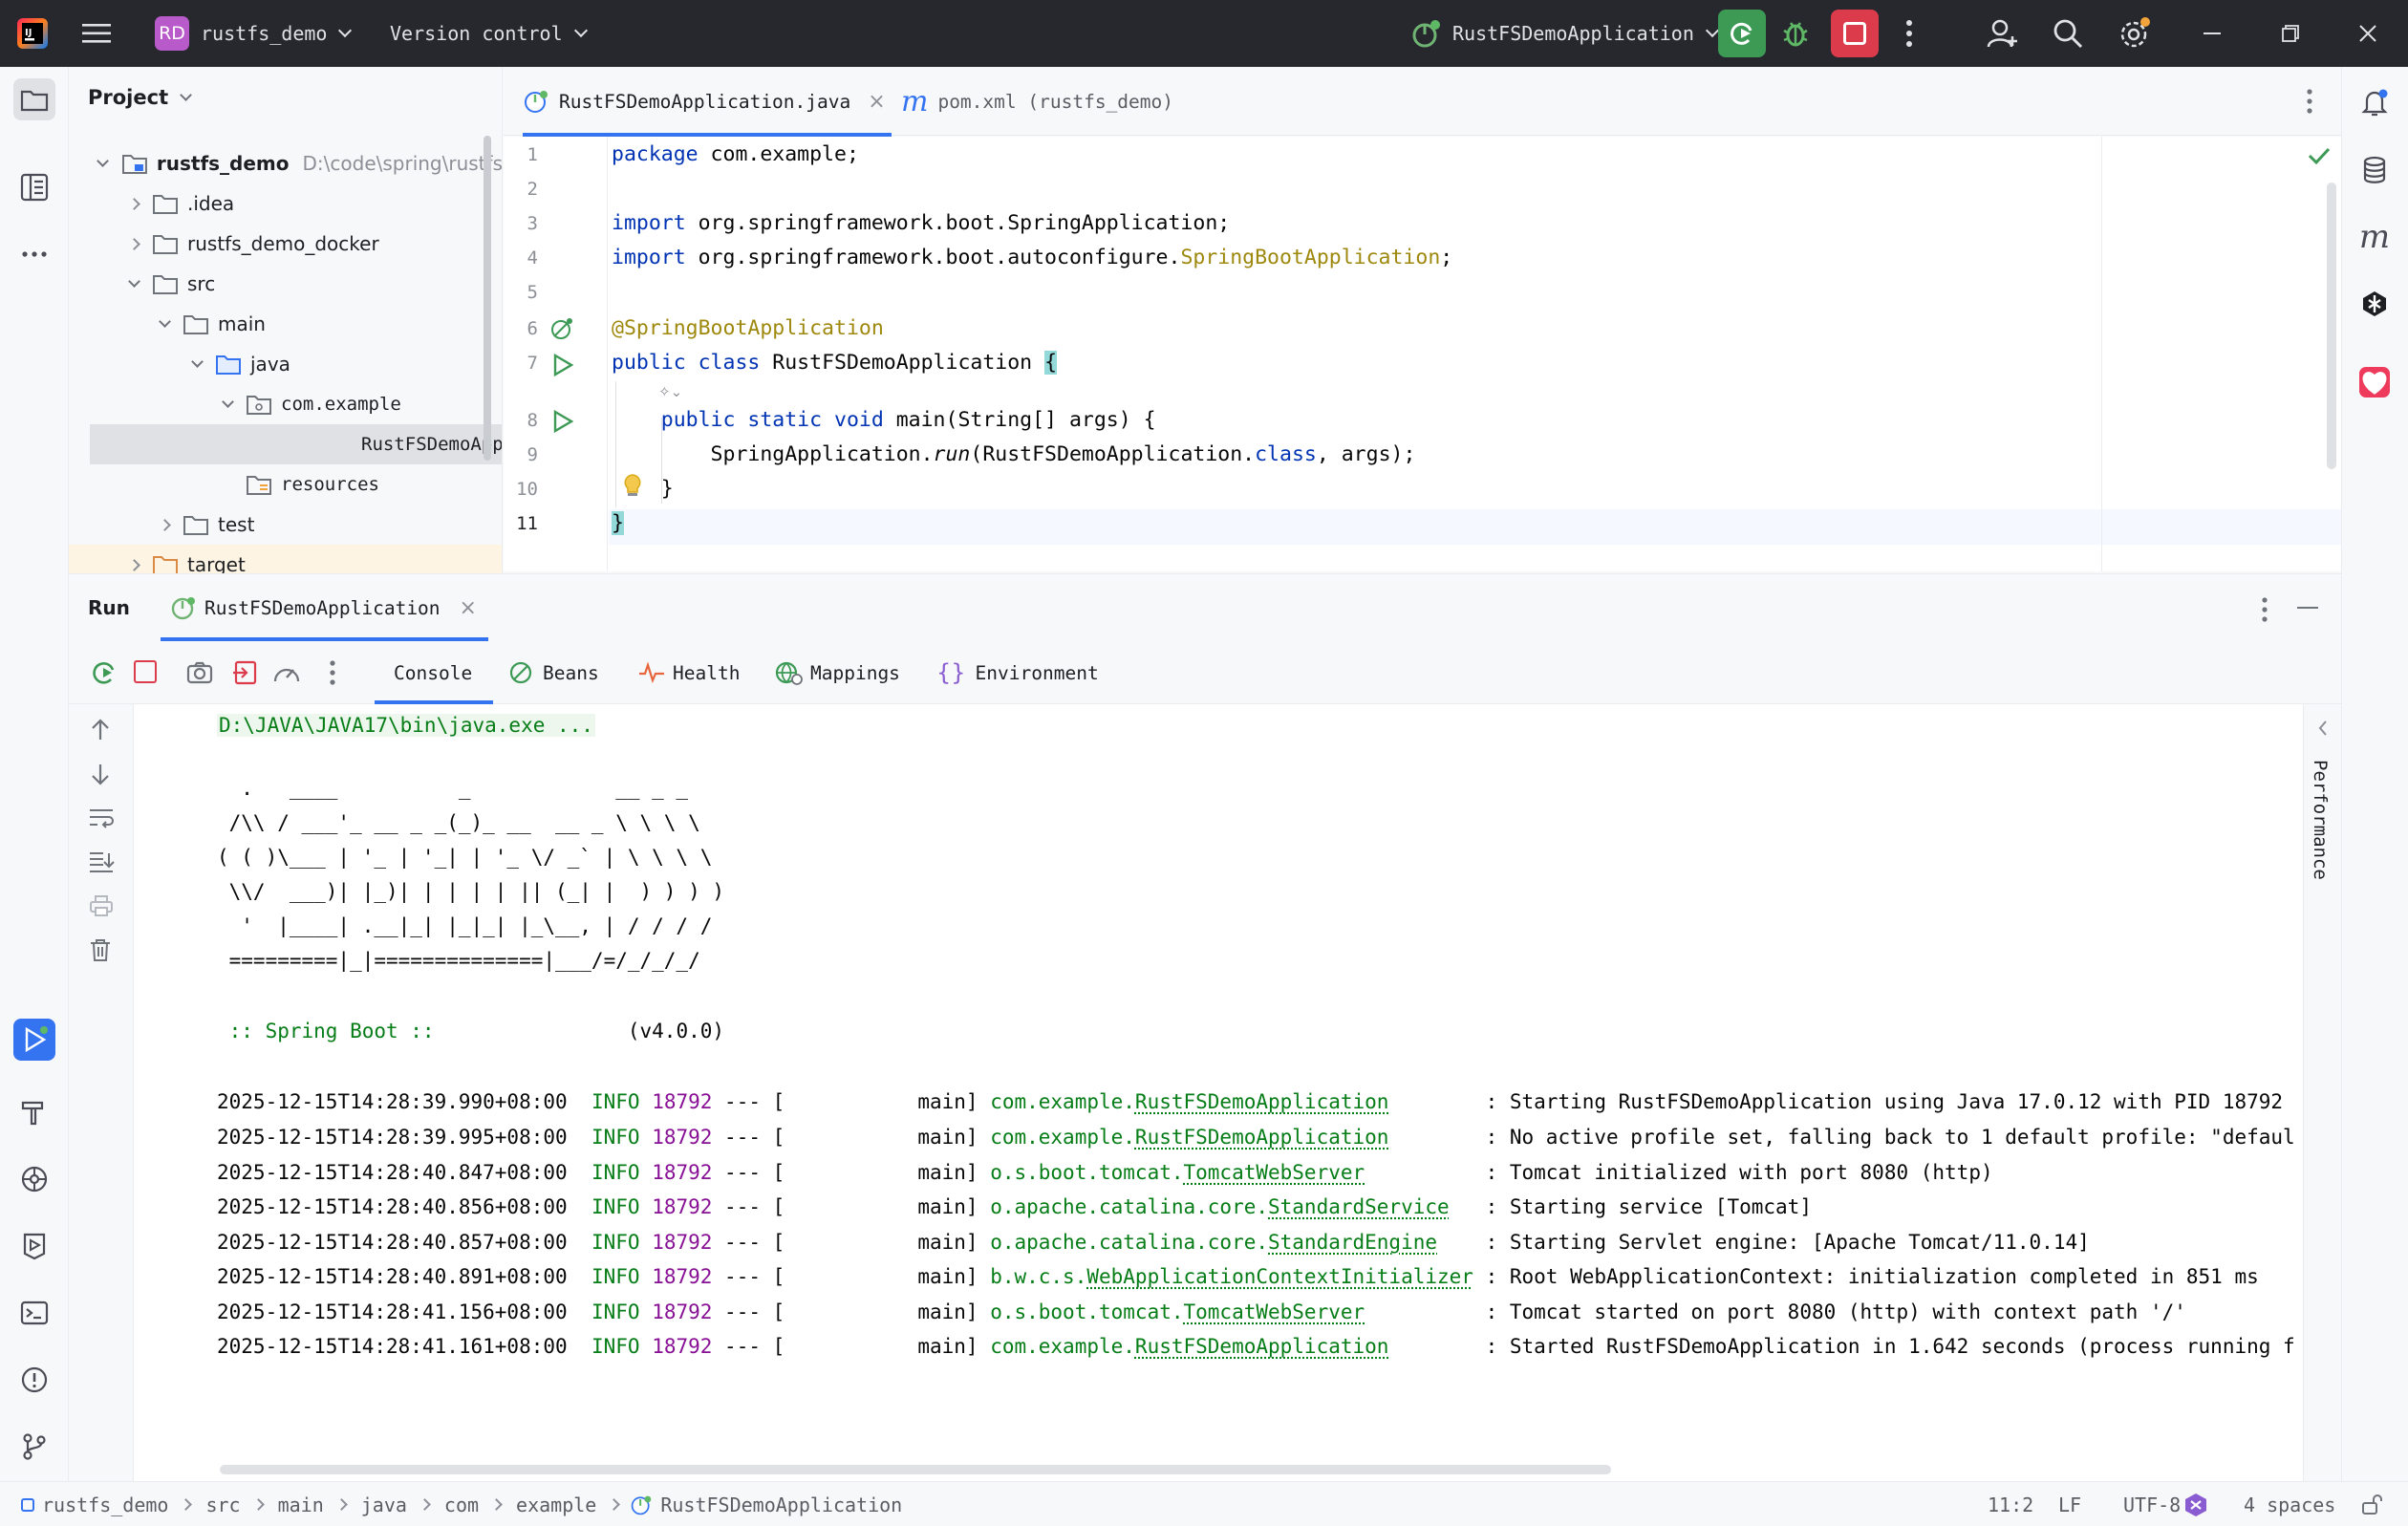 The height and width of the screenshot is (1526, 2408). Describe the element at coordinates (223, 1505) in the screenshot. I see `breadcrumb-item: src` at that location.